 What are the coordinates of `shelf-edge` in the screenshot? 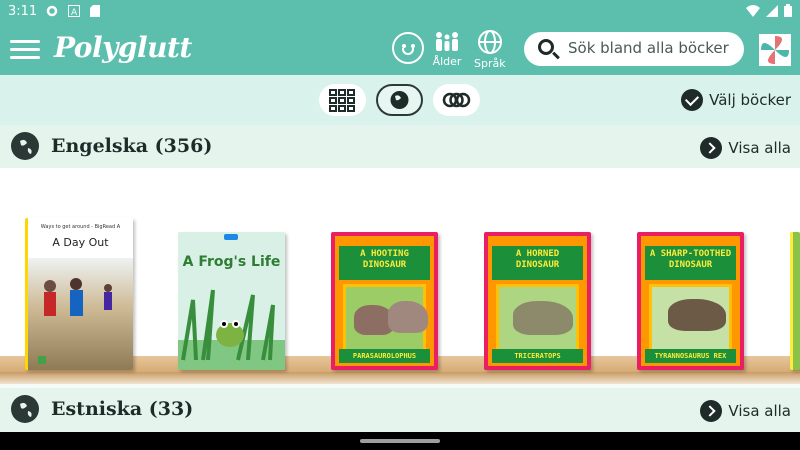 It's located at (400, 378).